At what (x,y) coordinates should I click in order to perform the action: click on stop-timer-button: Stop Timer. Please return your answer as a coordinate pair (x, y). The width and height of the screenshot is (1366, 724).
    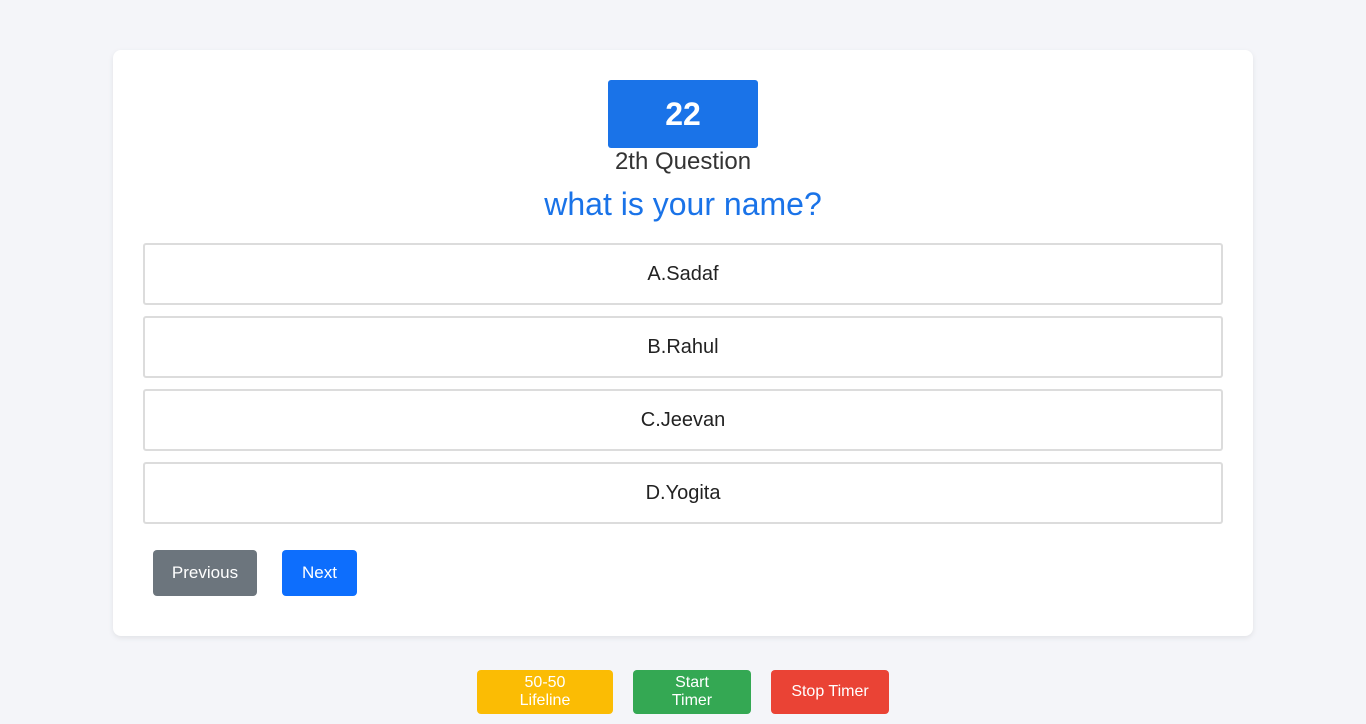
    Looking at the image, I should click on (830, 692).